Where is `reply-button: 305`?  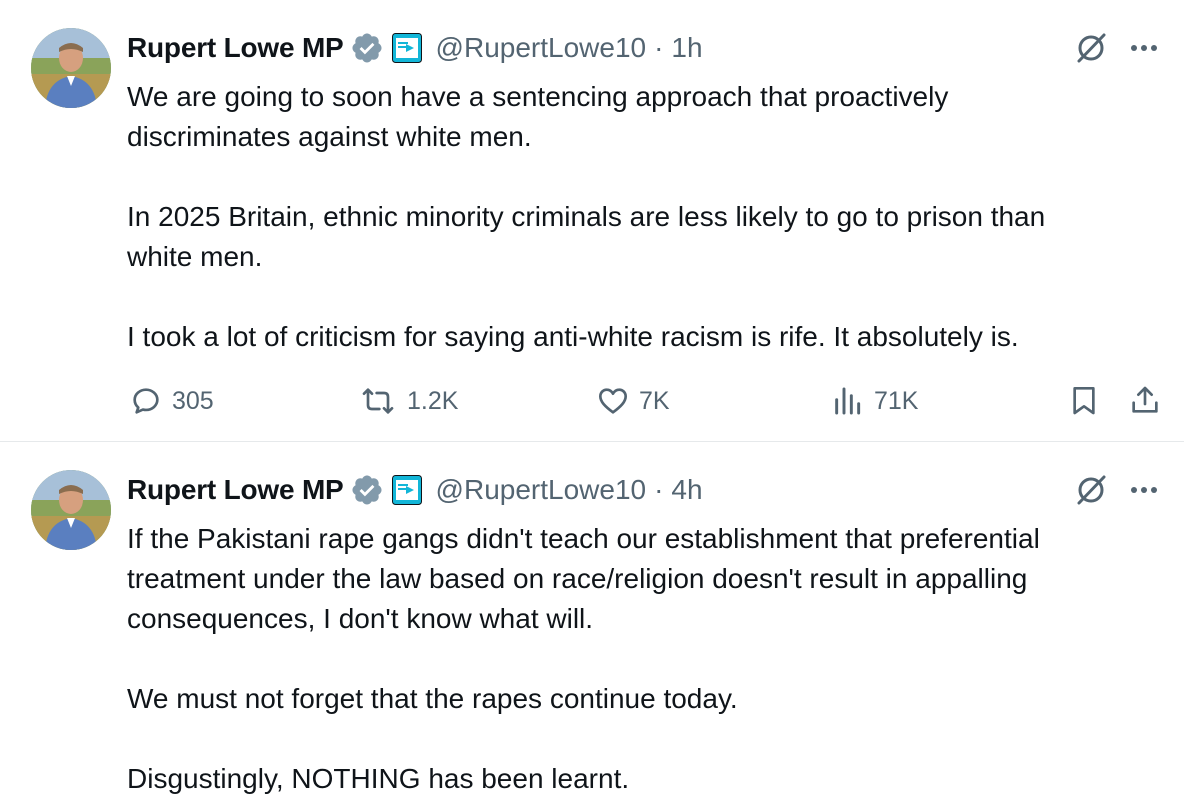
reply-button: 305 is located at coordinates (172, 401).